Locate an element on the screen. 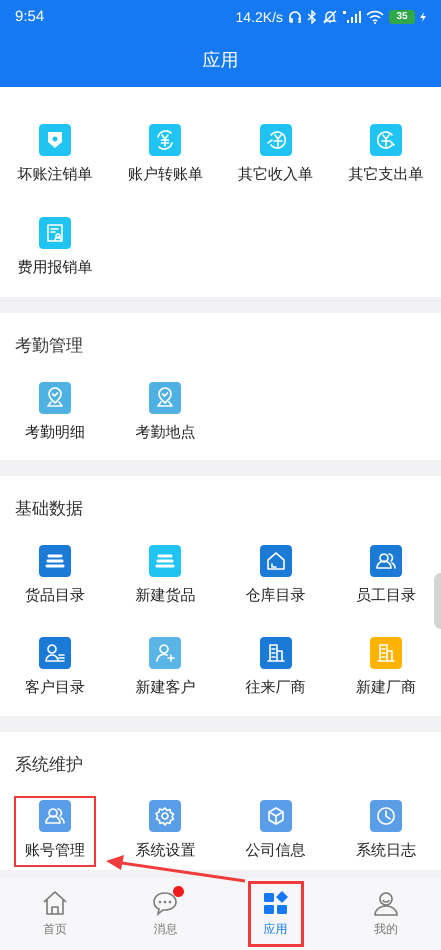 This screenshot has width=441, height=950. muted-bell-icon is located at coordinates (330, 17).